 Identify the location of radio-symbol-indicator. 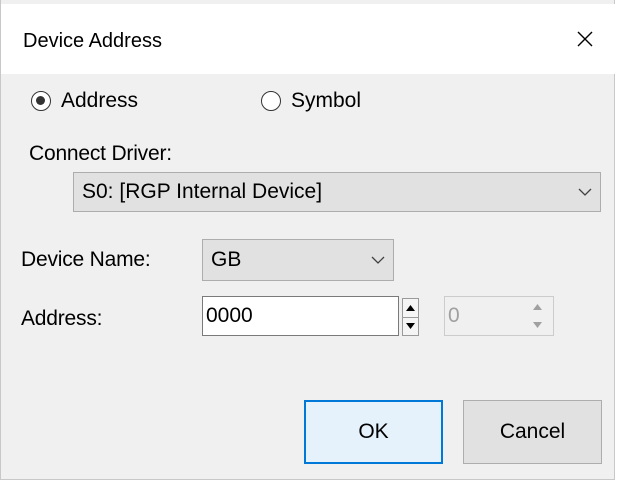
(271, 101).